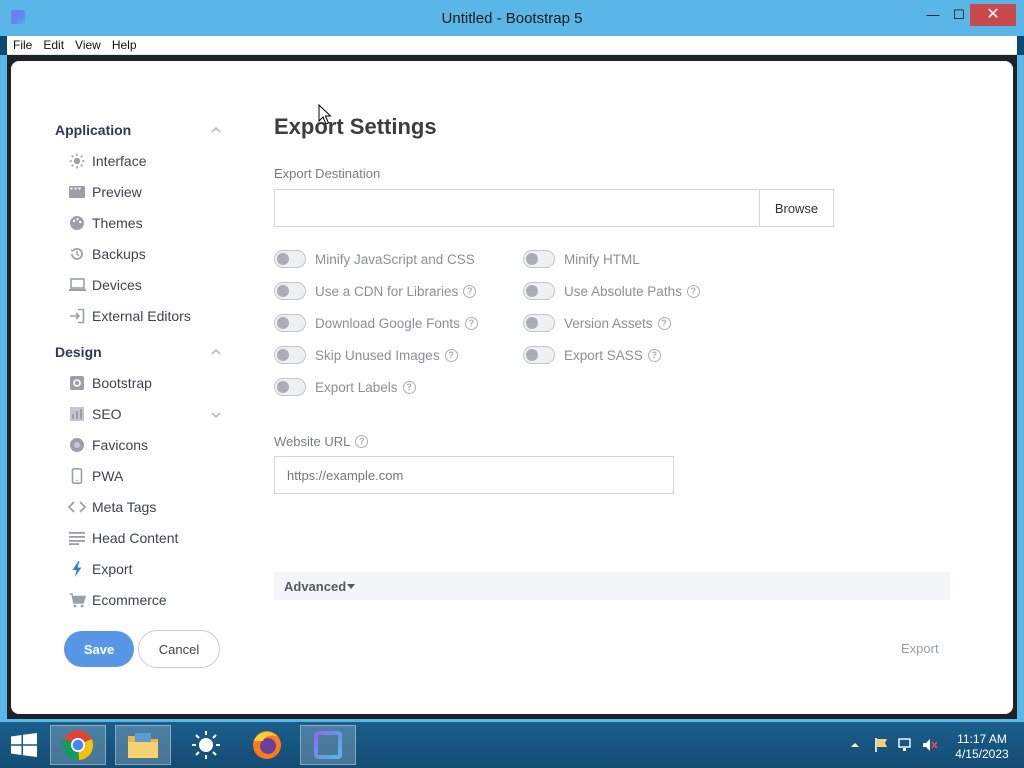  I want to click on sidebar-item-pwa: PWA, so click(95, 476).